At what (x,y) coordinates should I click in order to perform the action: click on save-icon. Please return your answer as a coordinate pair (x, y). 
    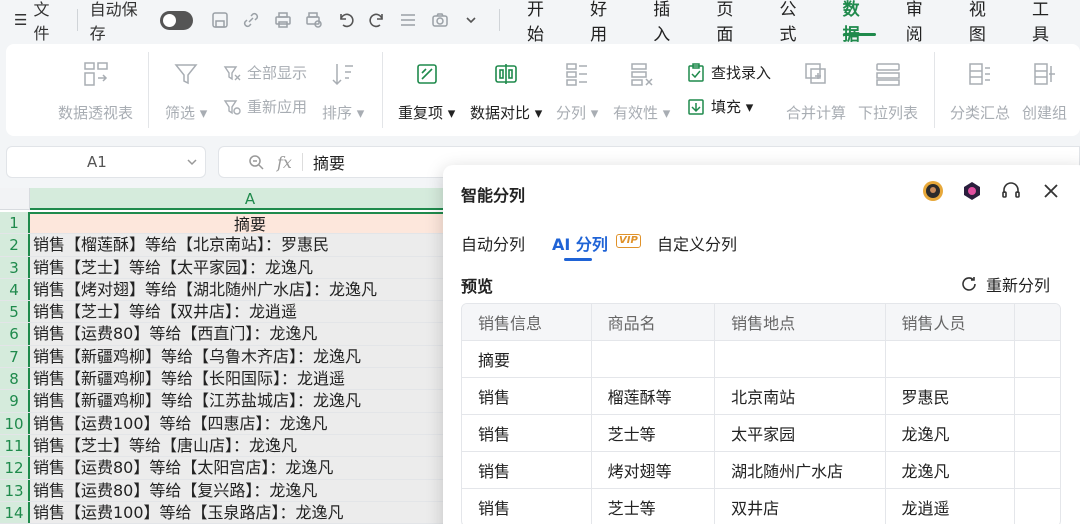
    Looking at the image, I should click on (219, 20).